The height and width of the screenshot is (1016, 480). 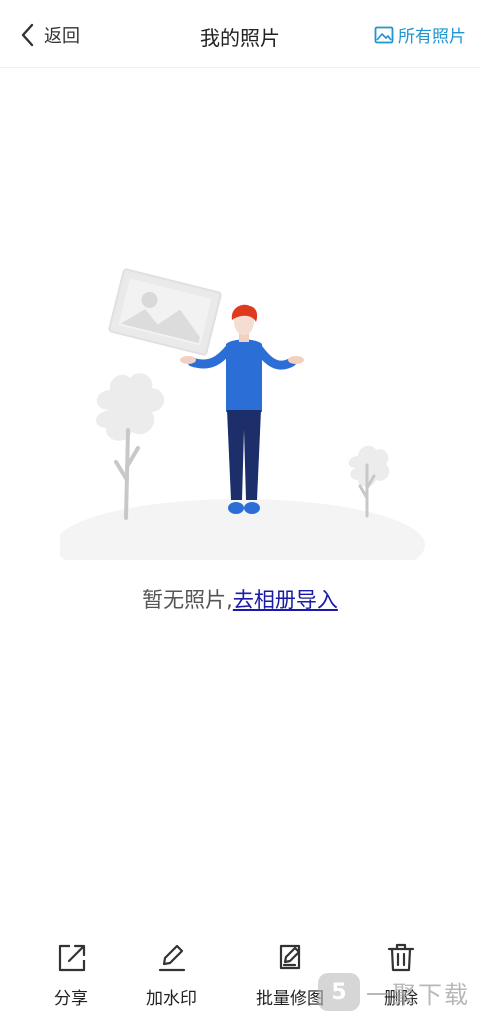 What do you see at coordinates (369, 481) in the screenshot?
I see `tree-right-graphic` at bounding box center [369, 481].